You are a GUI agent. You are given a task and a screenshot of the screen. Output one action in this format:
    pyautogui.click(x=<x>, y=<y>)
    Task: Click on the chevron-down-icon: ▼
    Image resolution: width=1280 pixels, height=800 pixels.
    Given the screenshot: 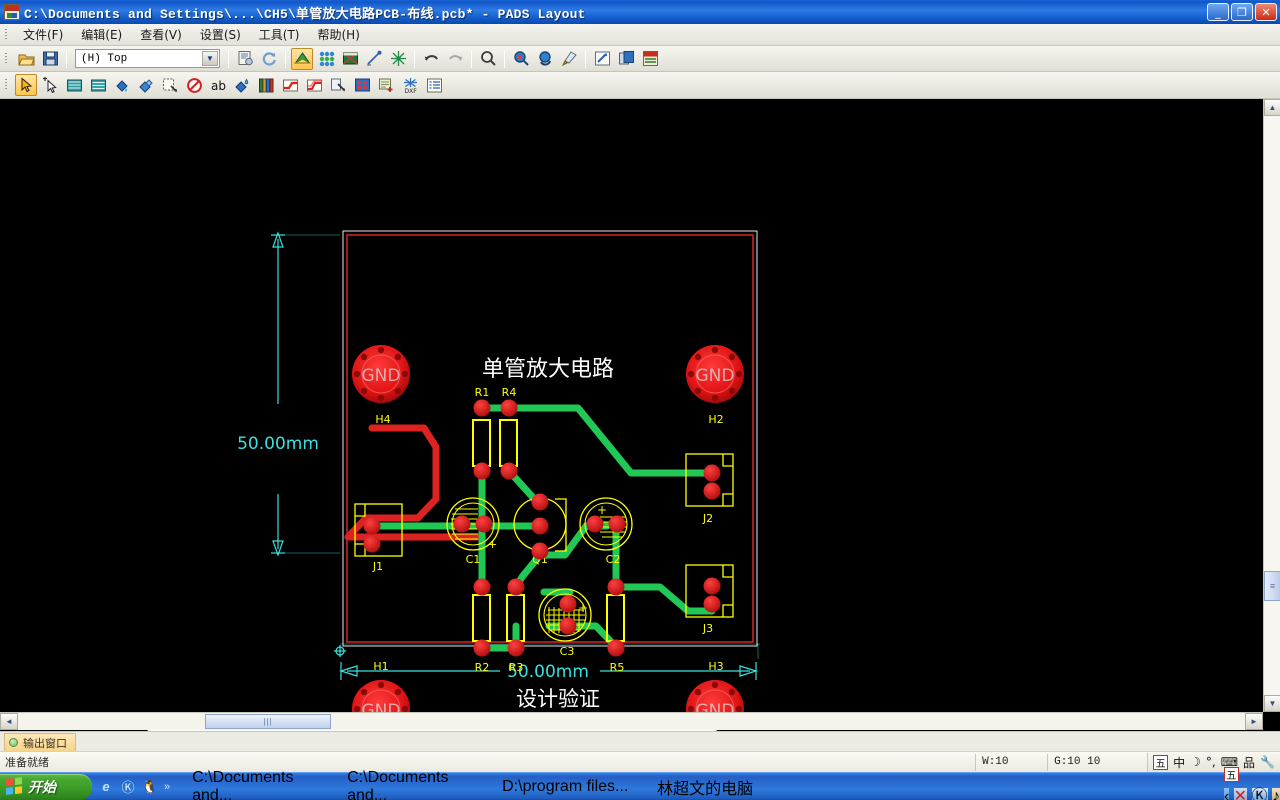 What is the action you would take?
    pyautogui.click(x=210, y=58)
    